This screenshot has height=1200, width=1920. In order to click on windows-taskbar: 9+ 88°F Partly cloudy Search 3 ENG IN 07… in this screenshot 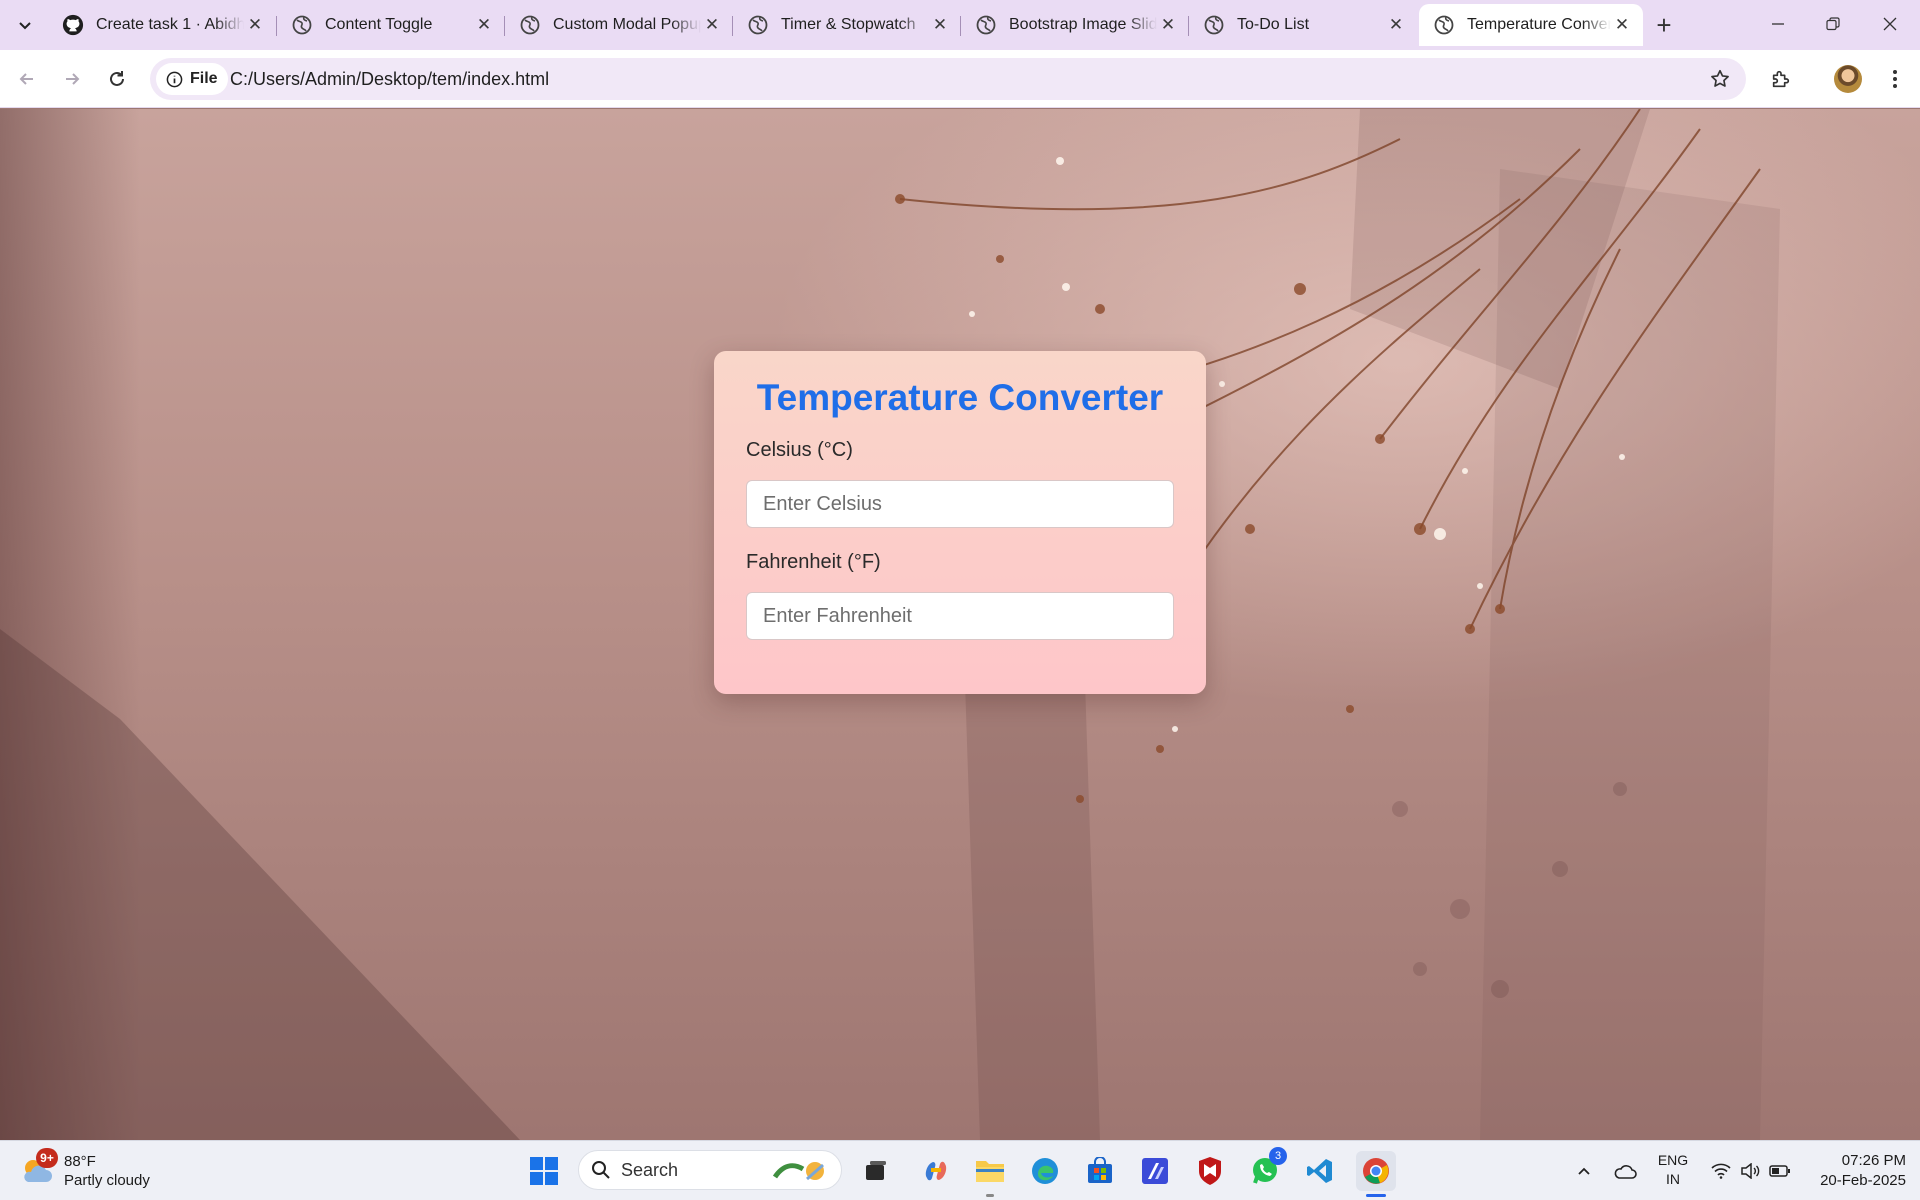, I will do `click(960, 1170)`.